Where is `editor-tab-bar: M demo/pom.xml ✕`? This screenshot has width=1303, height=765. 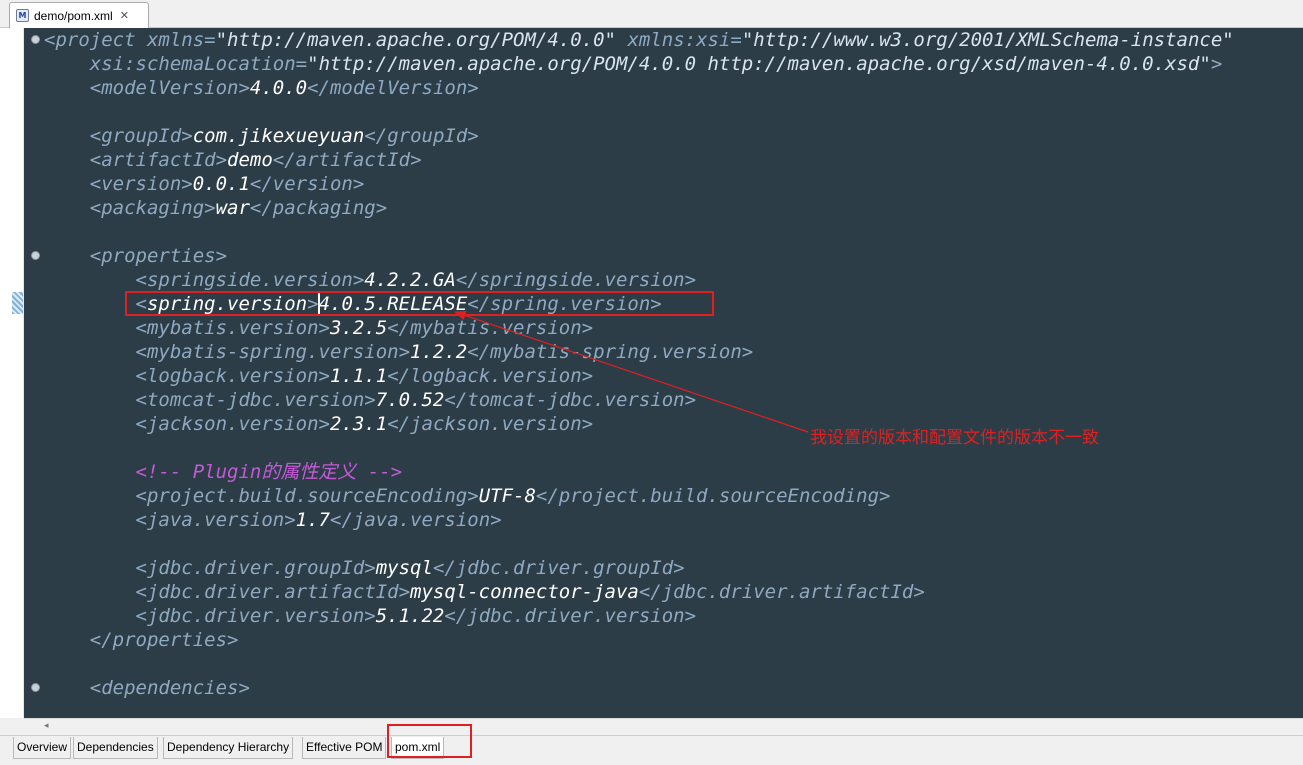 editor-tab-bar: M demo/pom.xml ✕ is located at coordinates (651, 14).